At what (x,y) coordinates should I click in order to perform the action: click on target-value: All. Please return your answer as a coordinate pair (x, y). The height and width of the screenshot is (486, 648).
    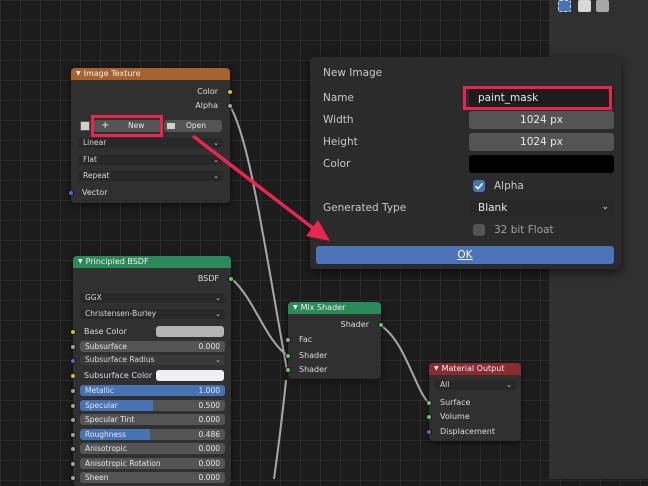
    Looking at the image, I should click on (445, 384).